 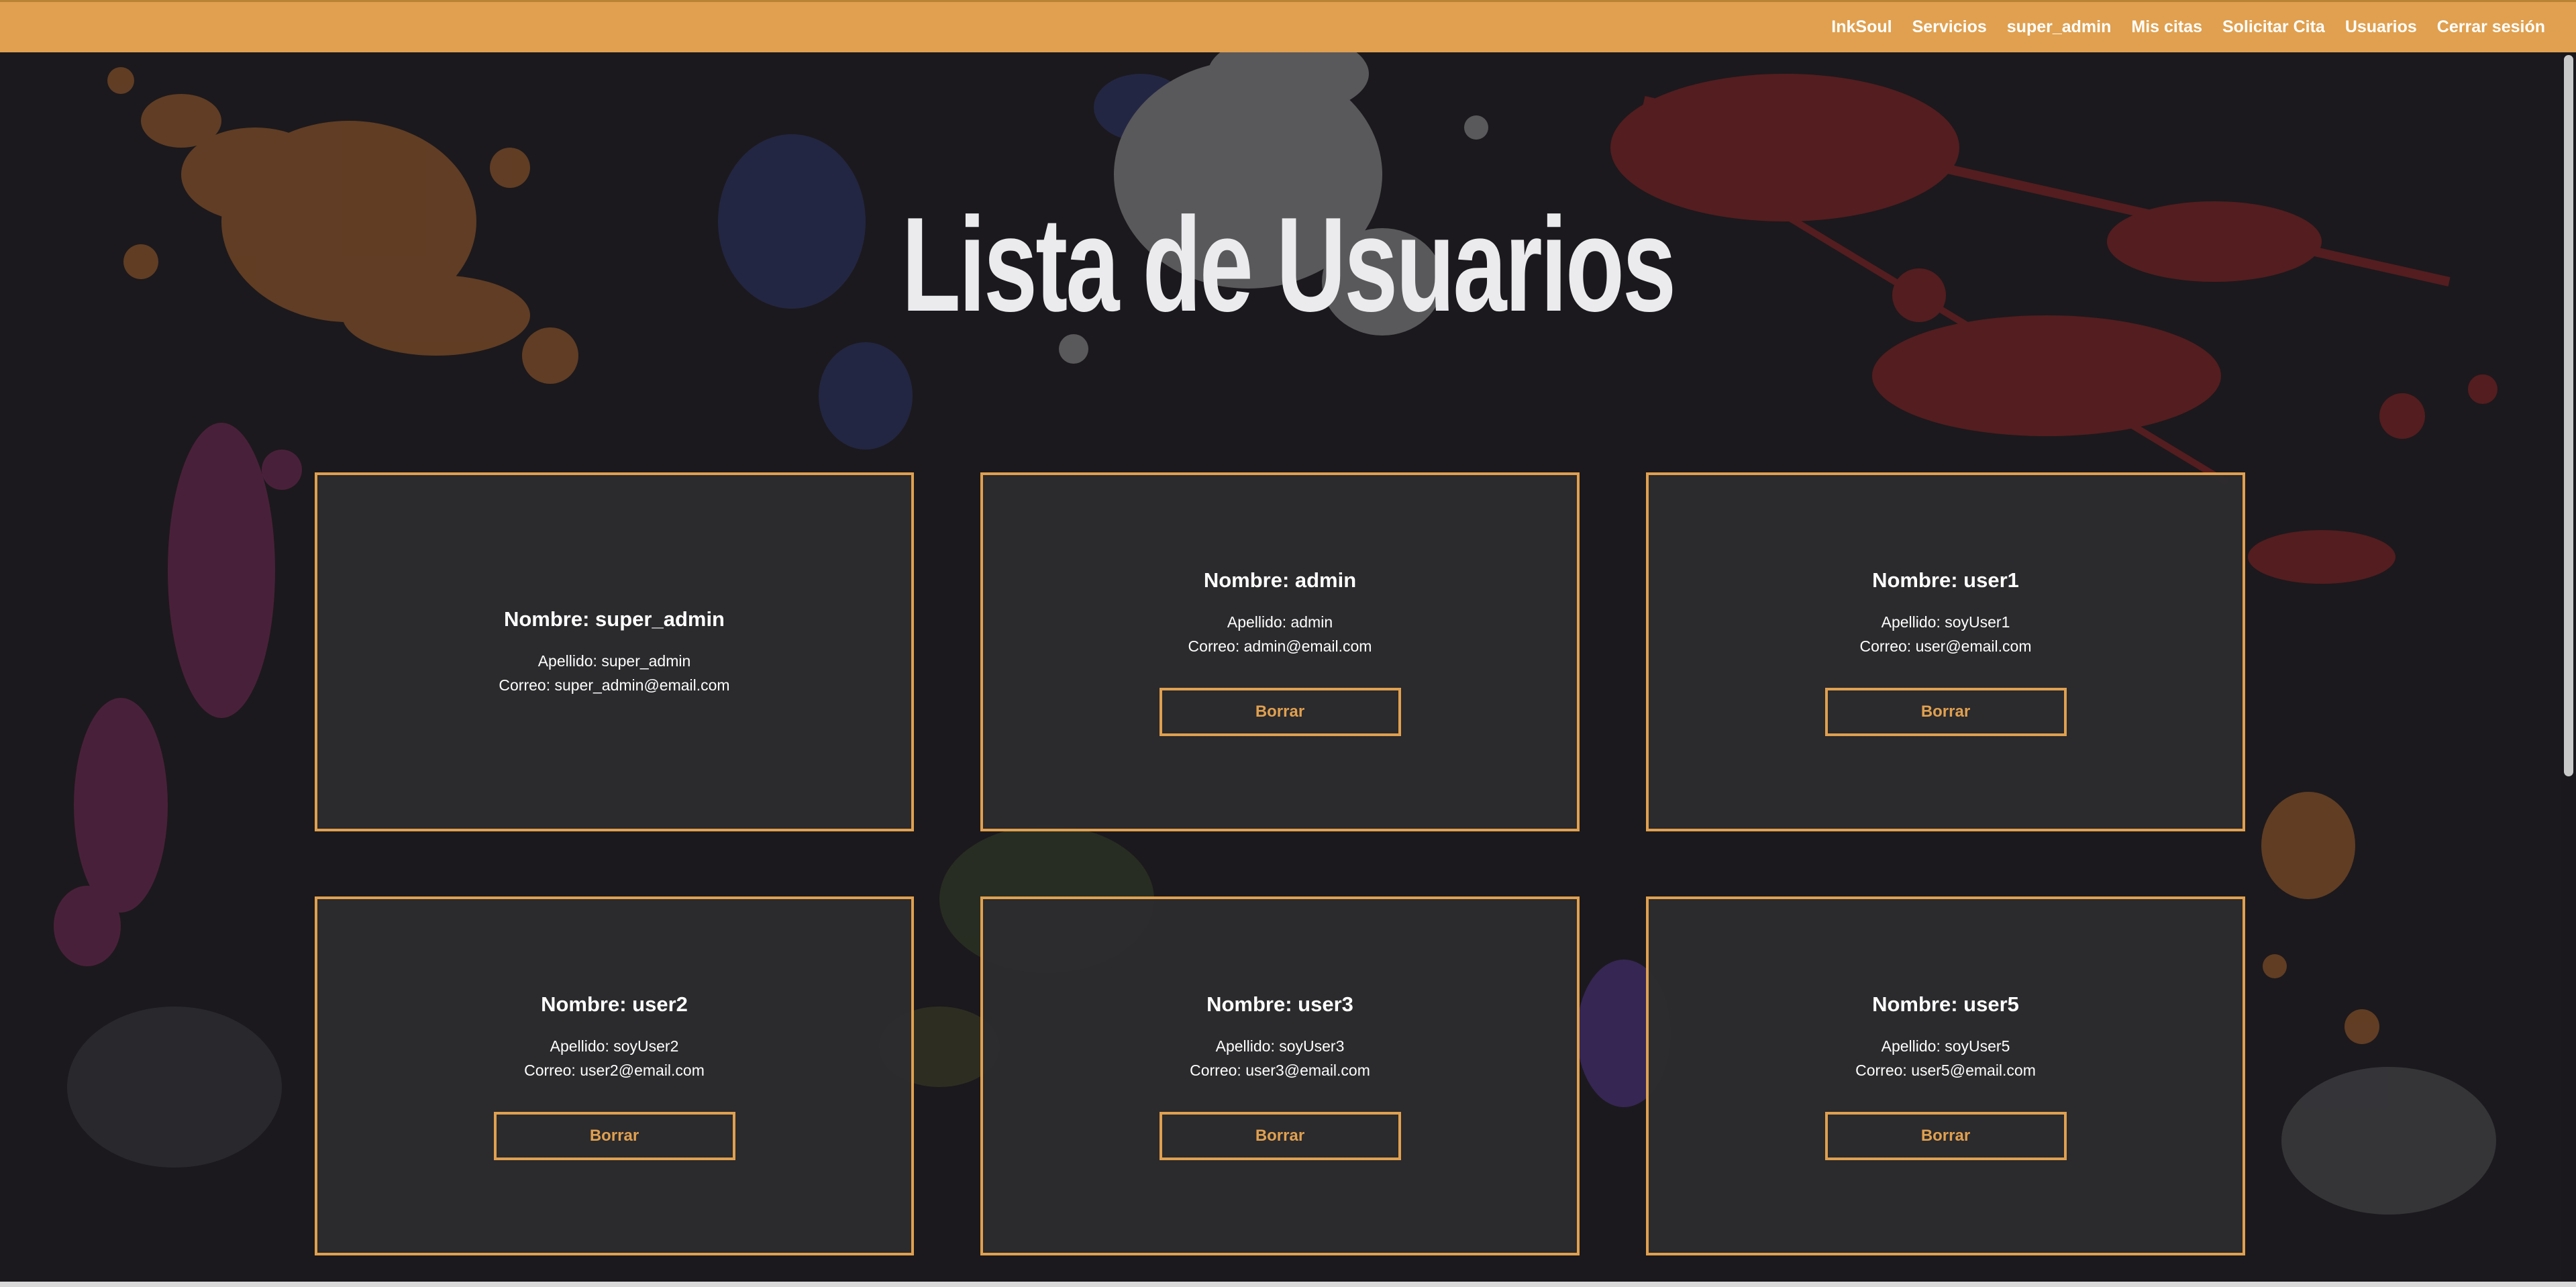 What do you see at coordinates (1280, 1046) in the screenshot?
I see `user-apellido: Apellido: soyUser3` at bounding box center [1280, 1046].